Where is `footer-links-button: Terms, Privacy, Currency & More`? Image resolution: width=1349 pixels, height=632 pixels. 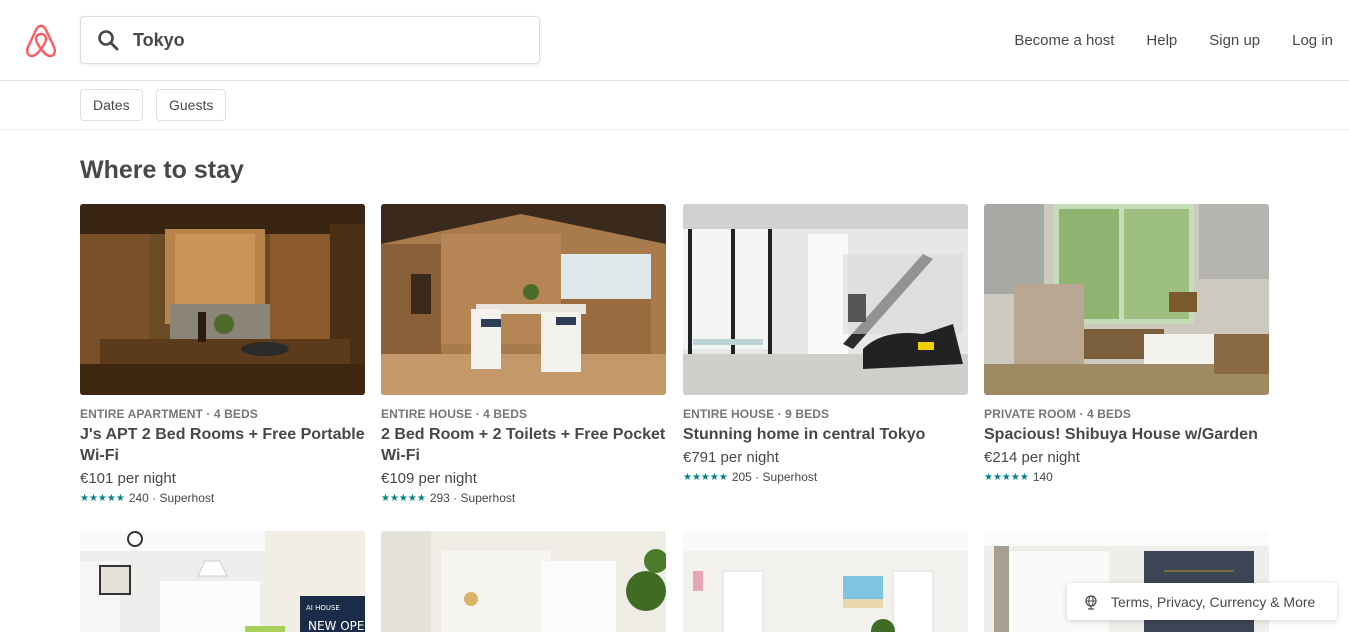
footer-links-button: Terms, Privacy, Currency & More is located at coordinates (1202, 601).